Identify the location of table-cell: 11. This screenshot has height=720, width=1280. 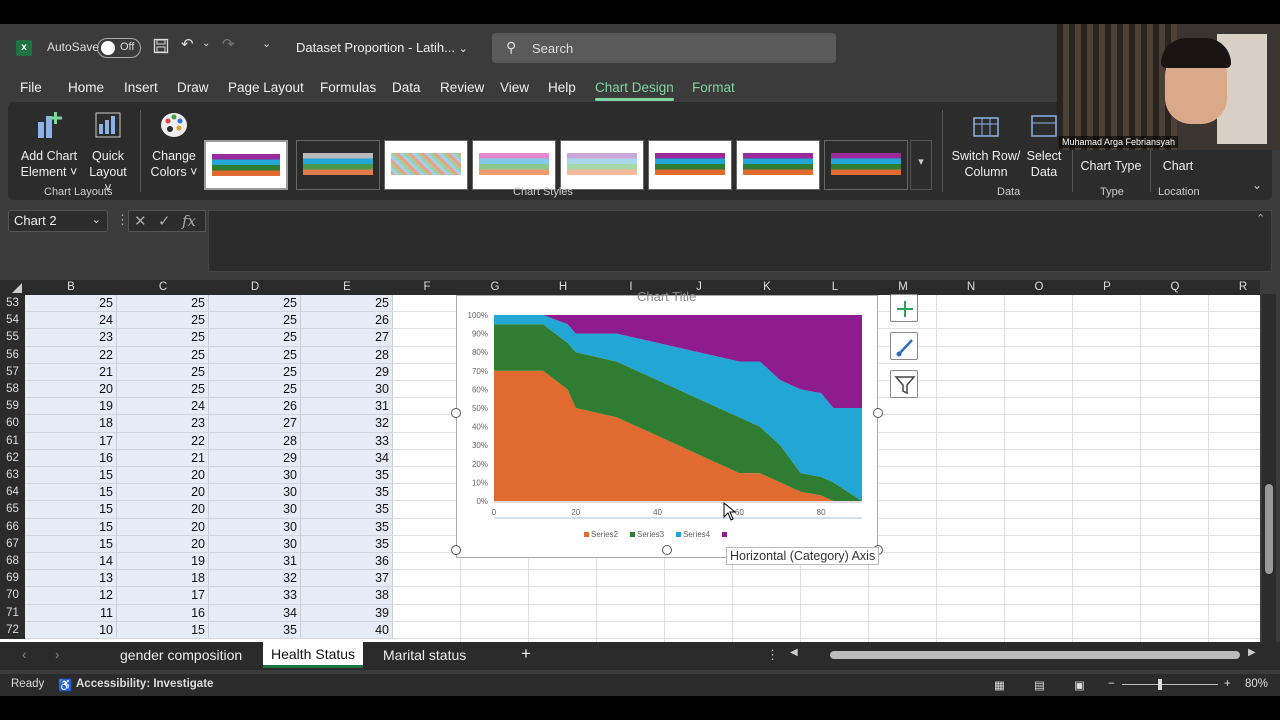
(71, 613).